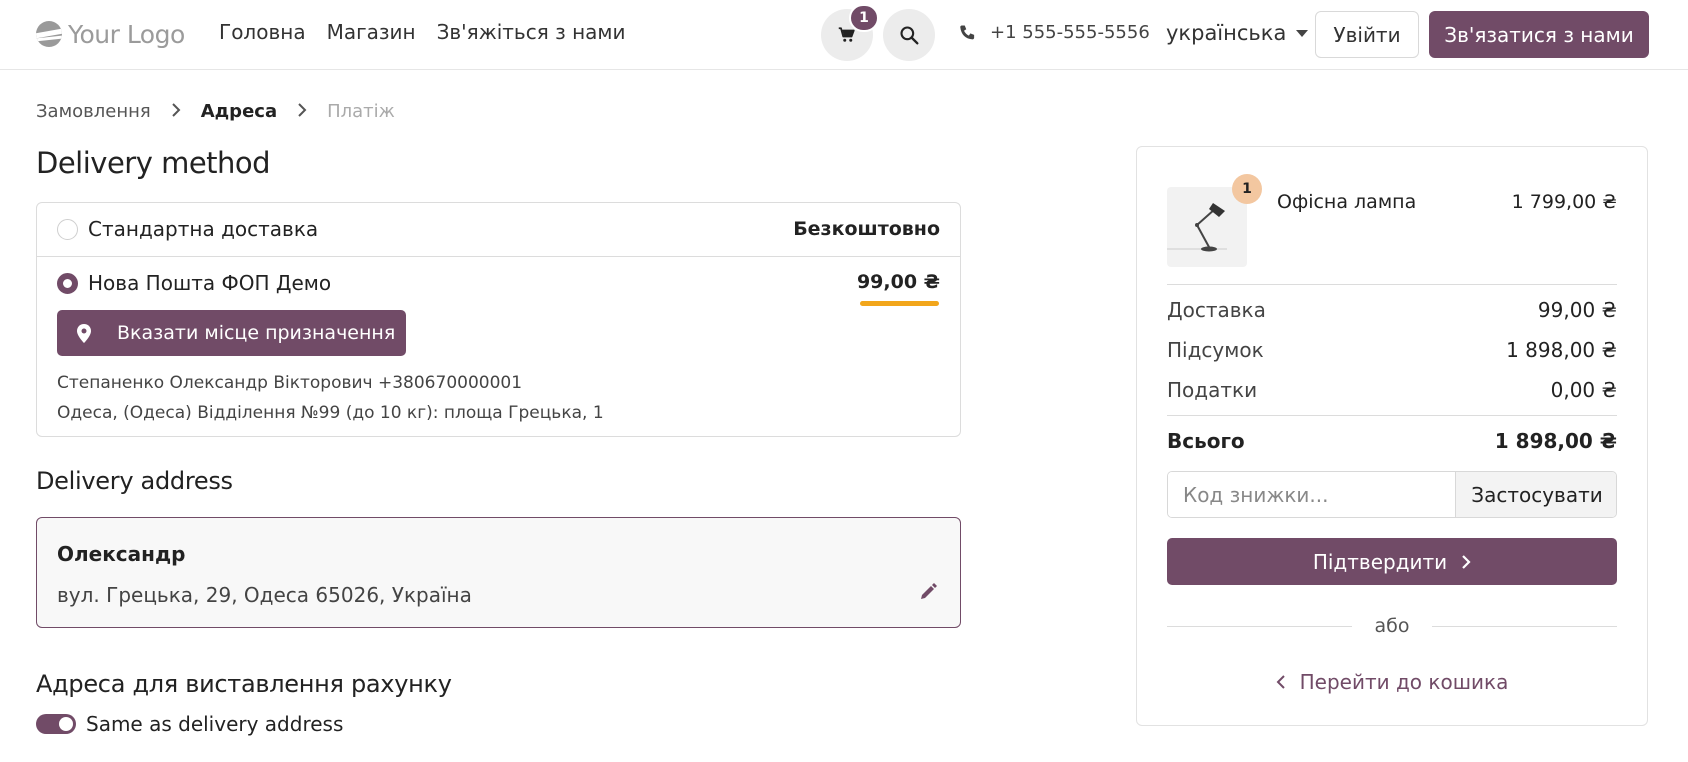 This screenshot has width=1688, height=762. What do you see at coordinates (1215, 350) in the screenshot?
I see `summary-row-label: Підсумок` at bounding box center [1215, 350].